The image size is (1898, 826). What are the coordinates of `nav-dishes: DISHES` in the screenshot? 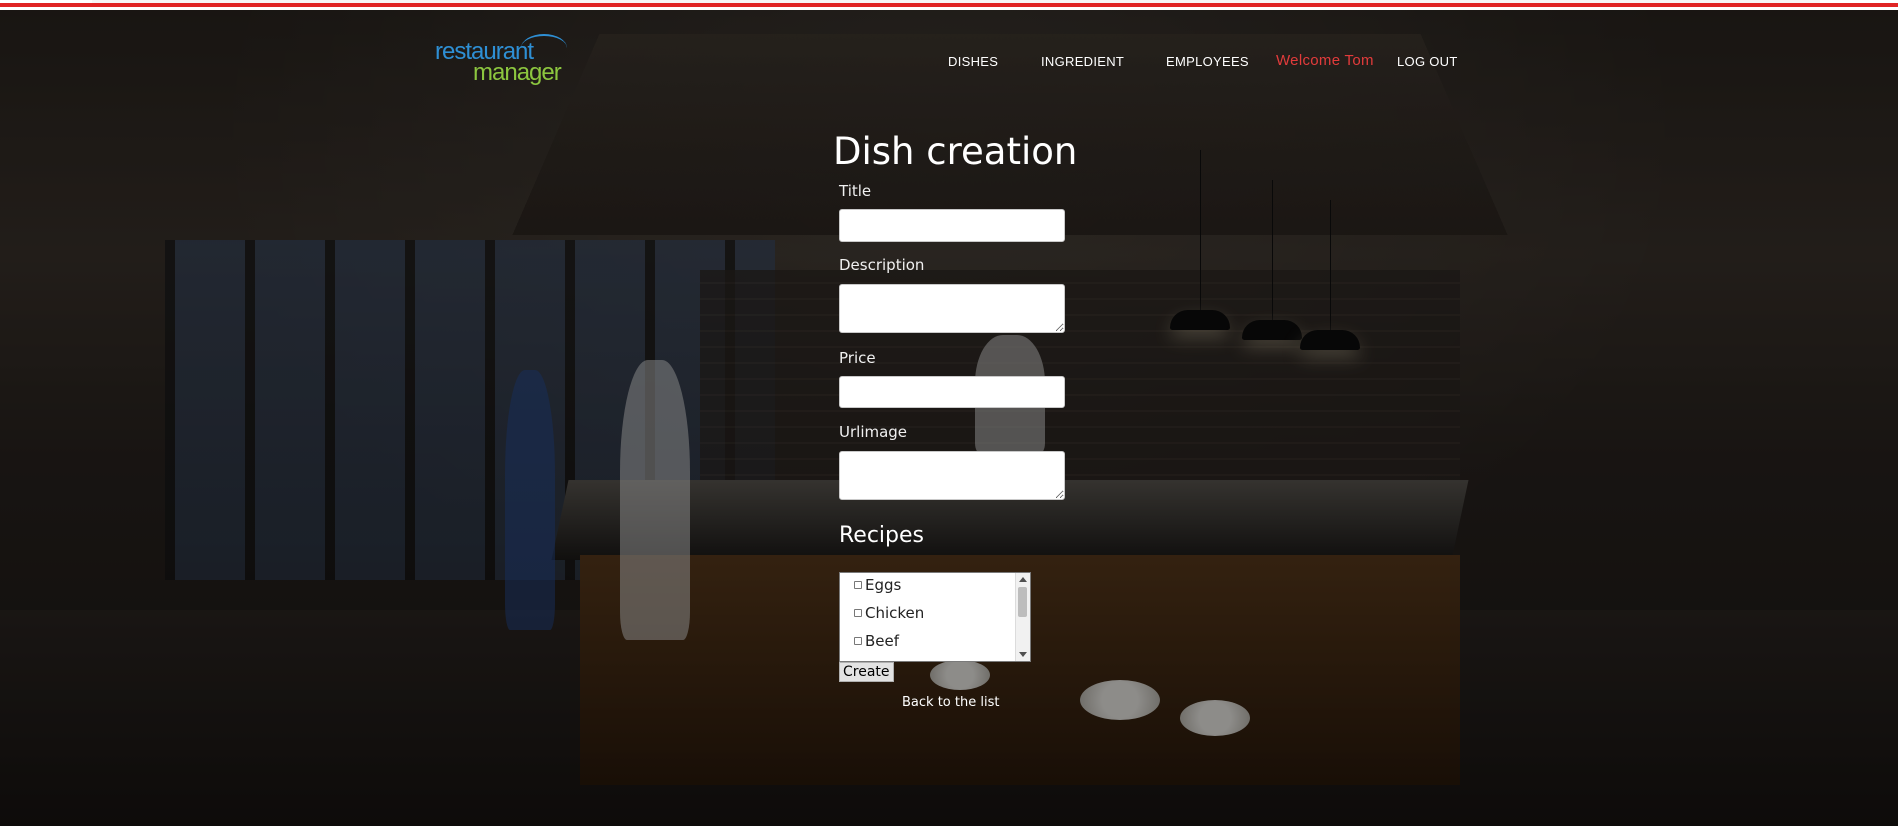 It's located at (973, 63).